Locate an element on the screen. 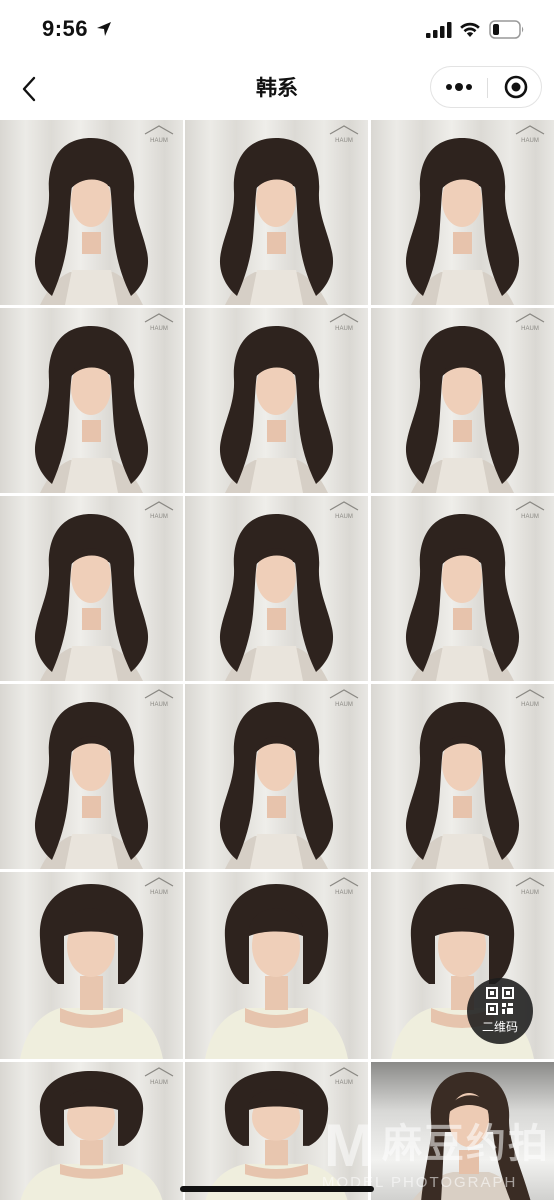  cellular-signal-icon is located at coordinates (439, 30).